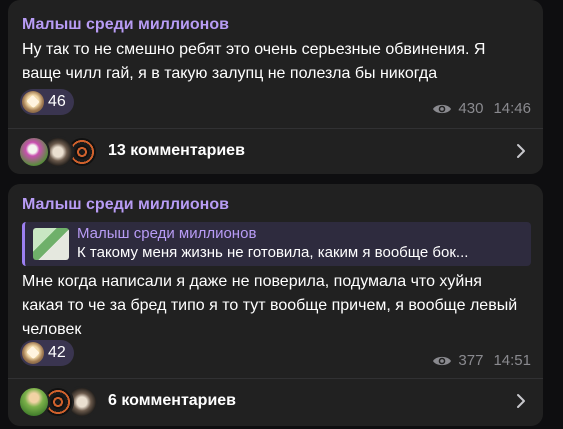 The image size is (563, 429). What do you see at coordinates (47, 102) in the screenshot?
I see `reaction-button: 46` at bounding box center [47, 102].